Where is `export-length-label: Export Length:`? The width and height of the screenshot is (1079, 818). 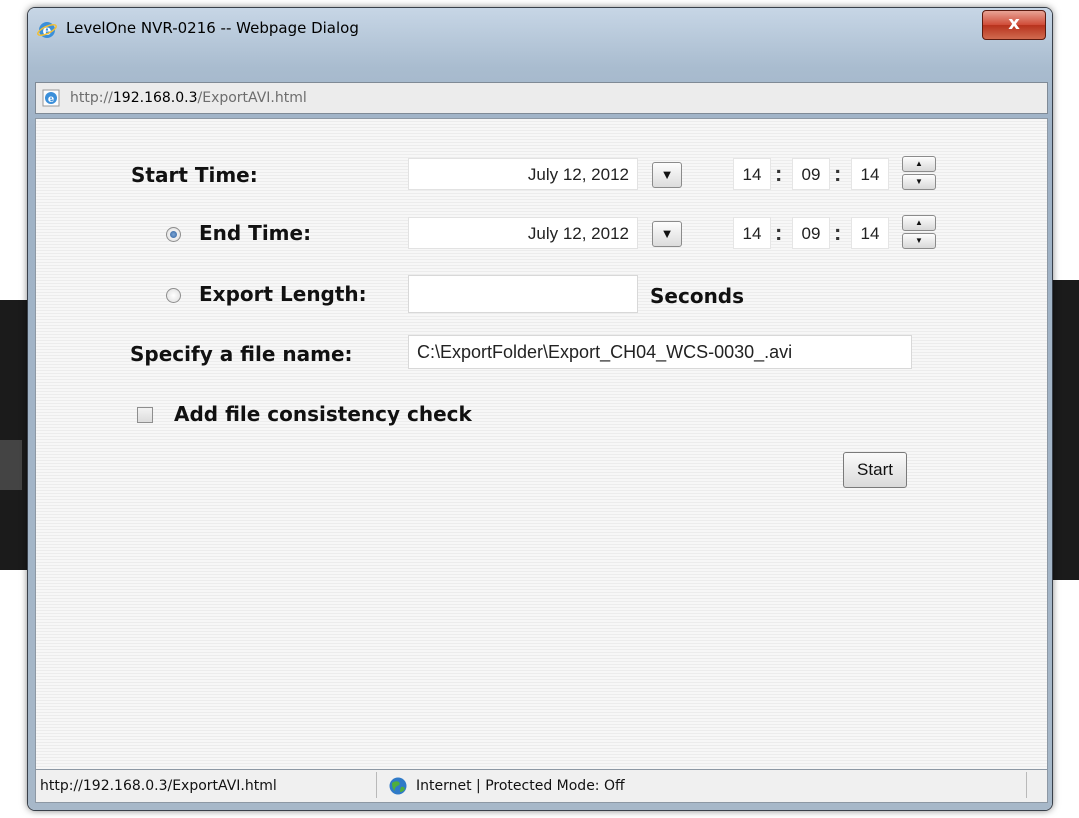
export-length-label: Export Length: is located at coordinates (283, 294).